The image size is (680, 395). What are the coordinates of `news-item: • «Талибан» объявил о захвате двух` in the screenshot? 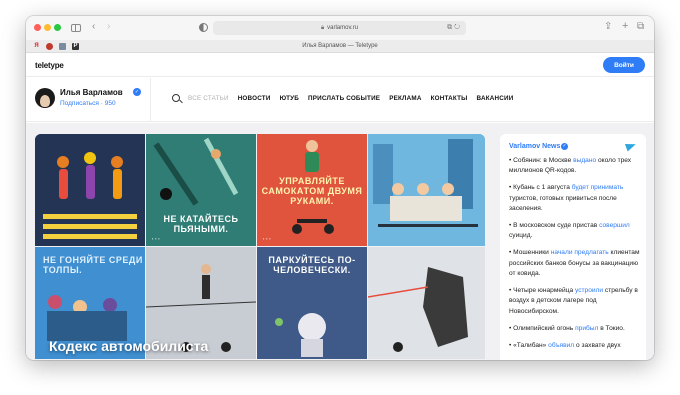 It's located at (565, 345).